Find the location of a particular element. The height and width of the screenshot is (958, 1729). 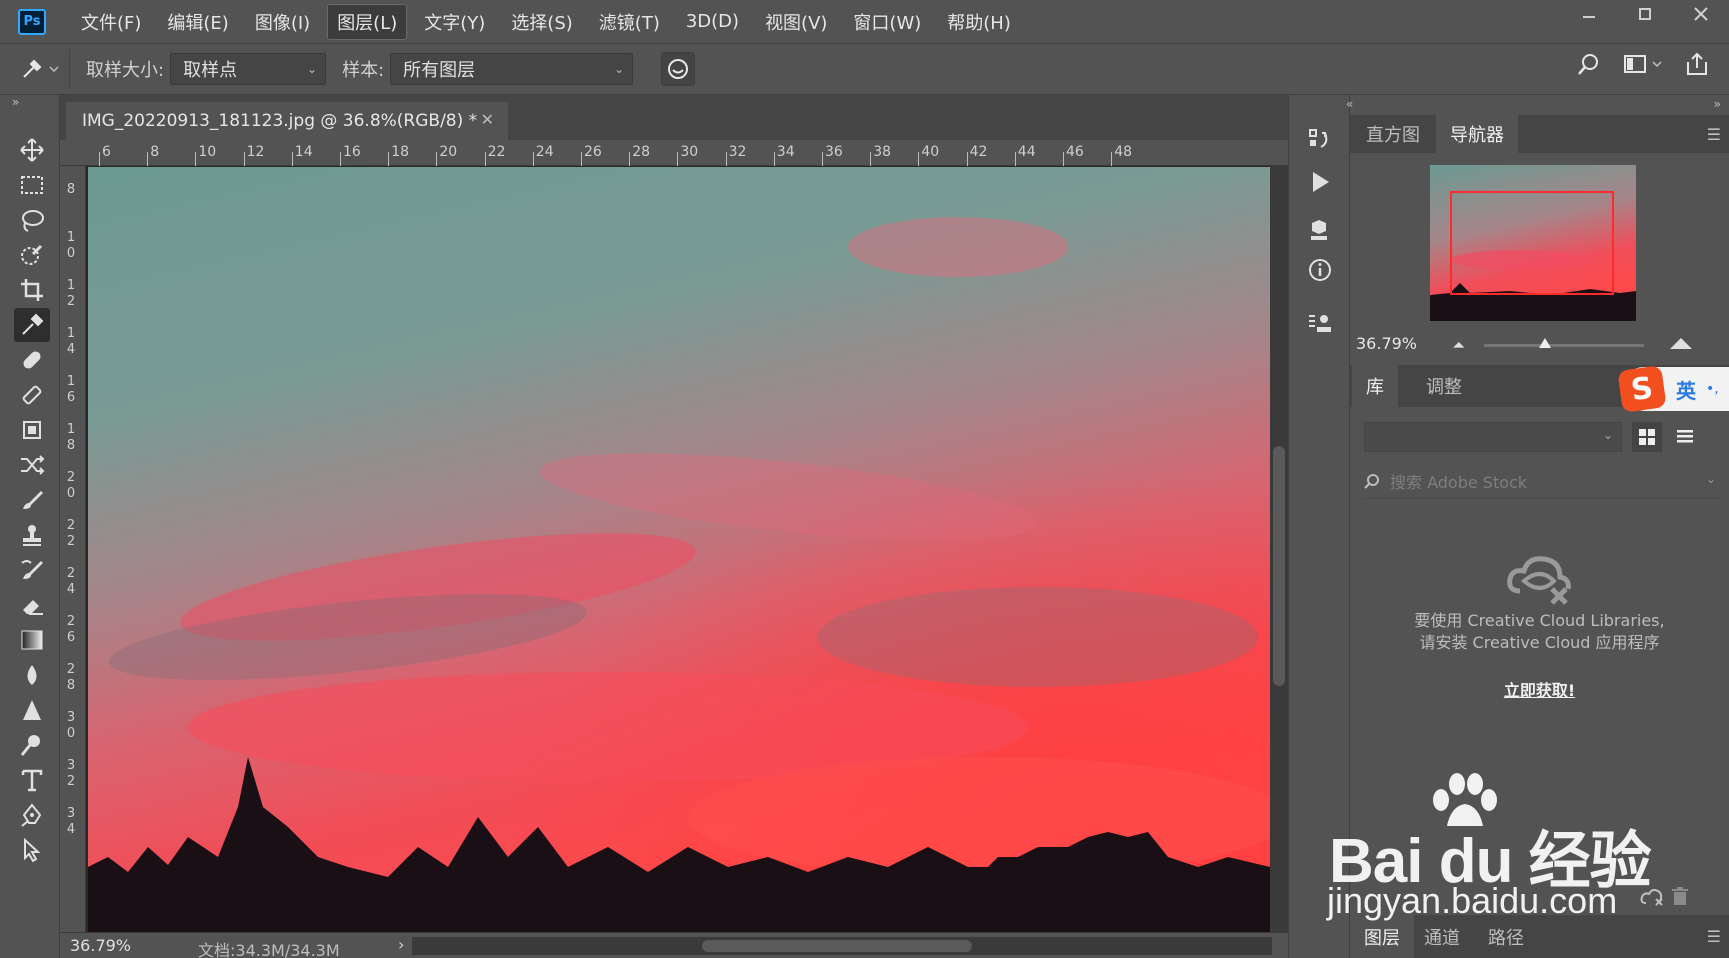

minimize-icon is located at coordinates (1589, 14).